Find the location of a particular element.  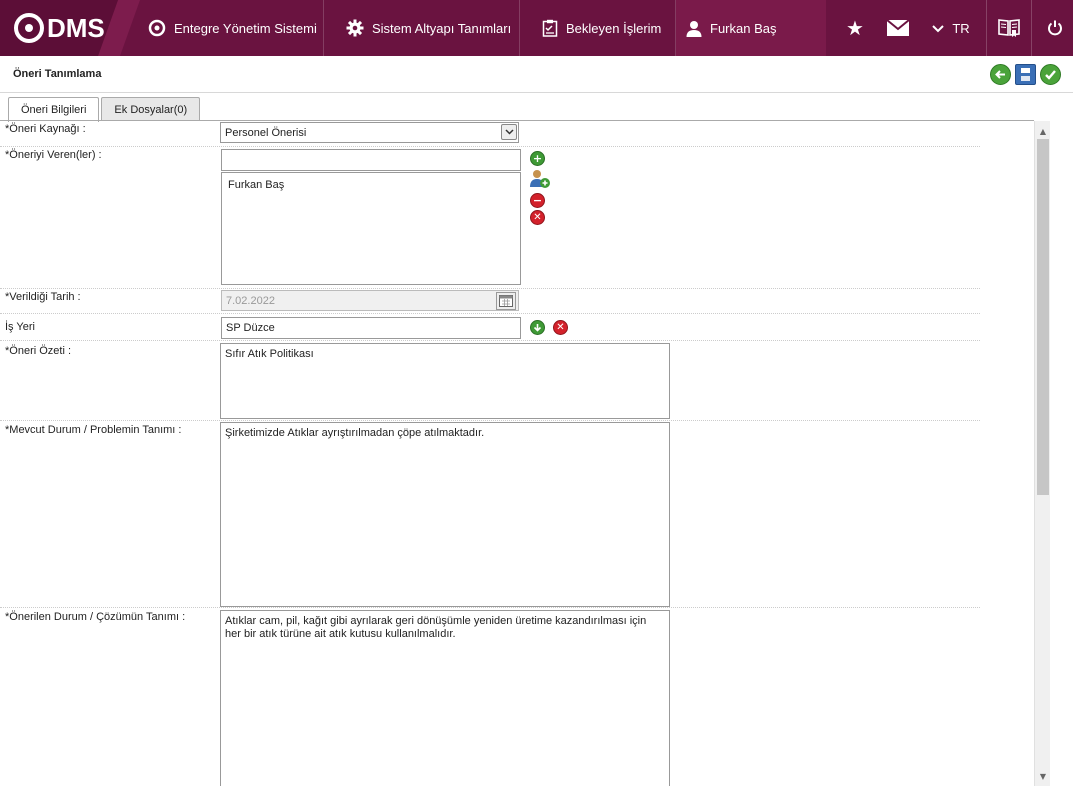

clear-givers-button: ✕ is located at coordinates (537, 217).